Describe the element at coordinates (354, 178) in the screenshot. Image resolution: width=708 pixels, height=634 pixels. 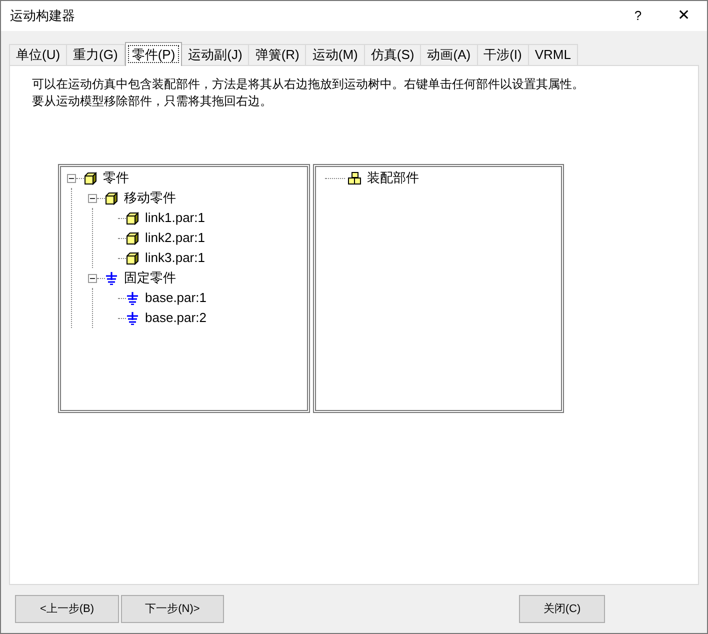
I see `blocks-icon` at that location.